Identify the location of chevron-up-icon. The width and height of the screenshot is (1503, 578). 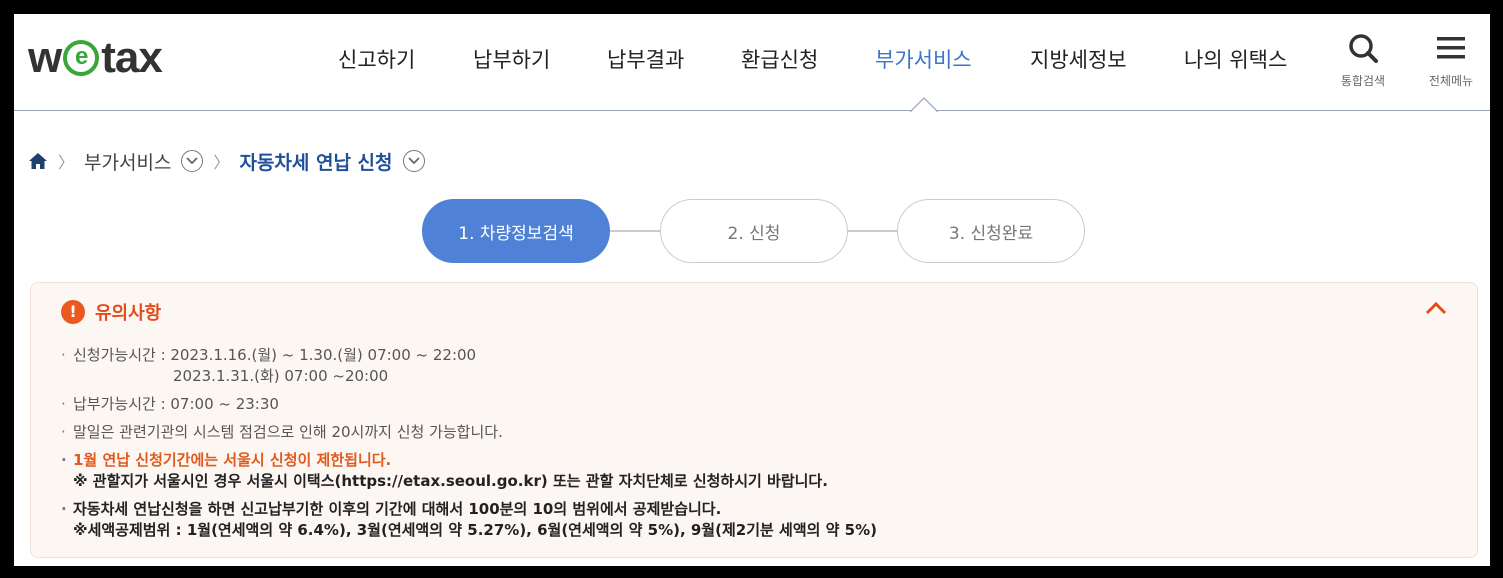
(1436, 308).